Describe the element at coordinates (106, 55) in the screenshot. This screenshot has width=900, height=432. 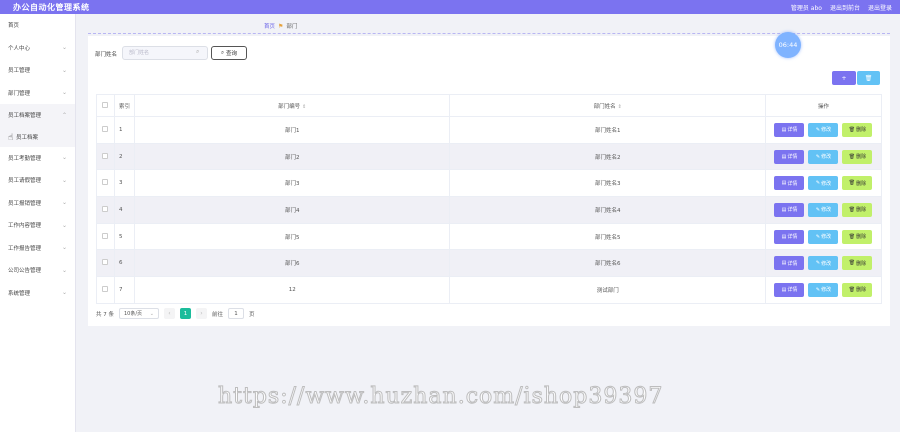
I see `search-label: 部门姓名` at that location.